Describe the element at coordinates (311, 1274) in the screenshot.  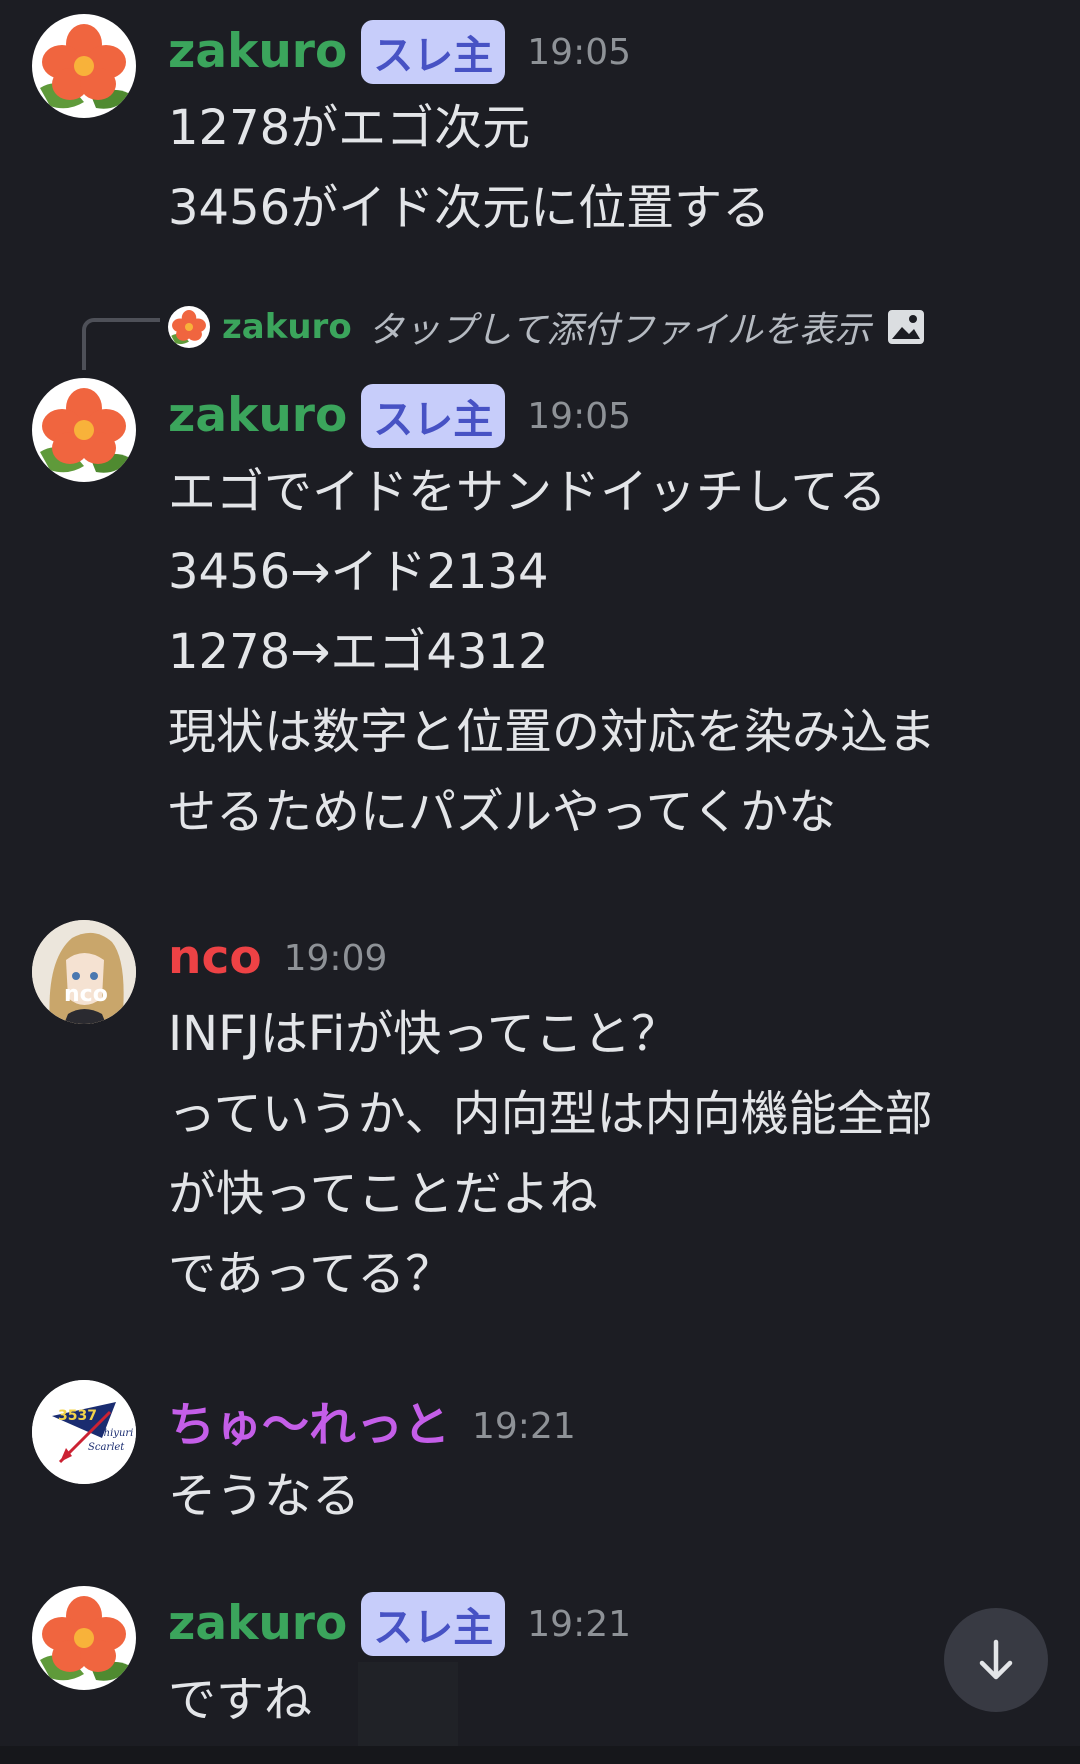
I see `message-line: であってる？` at that location.